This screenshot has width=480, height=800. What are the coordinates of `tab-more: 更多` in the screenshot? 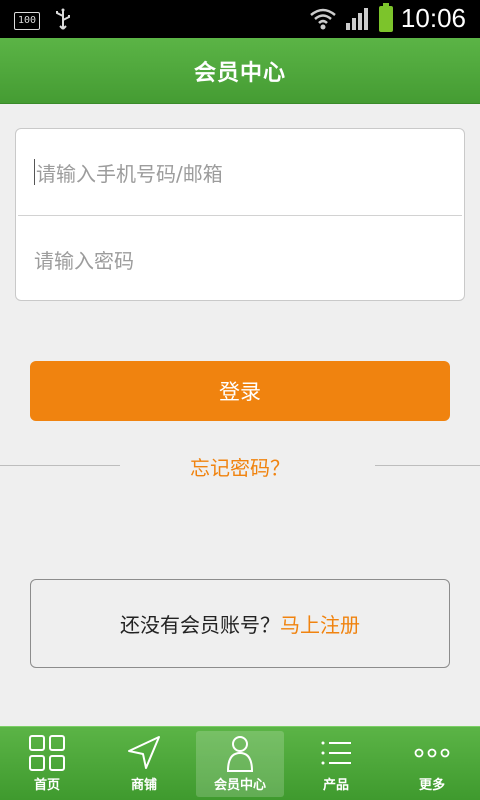 It's located at (432, 763).